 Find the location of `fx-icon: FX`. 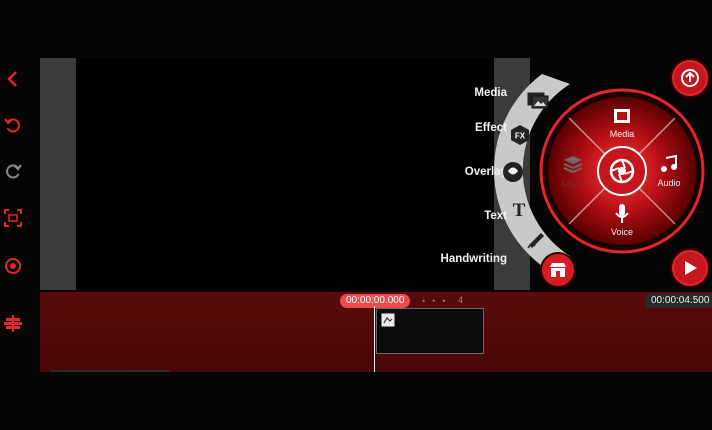

fx-icon: FX is located at coordinates (520, 135).